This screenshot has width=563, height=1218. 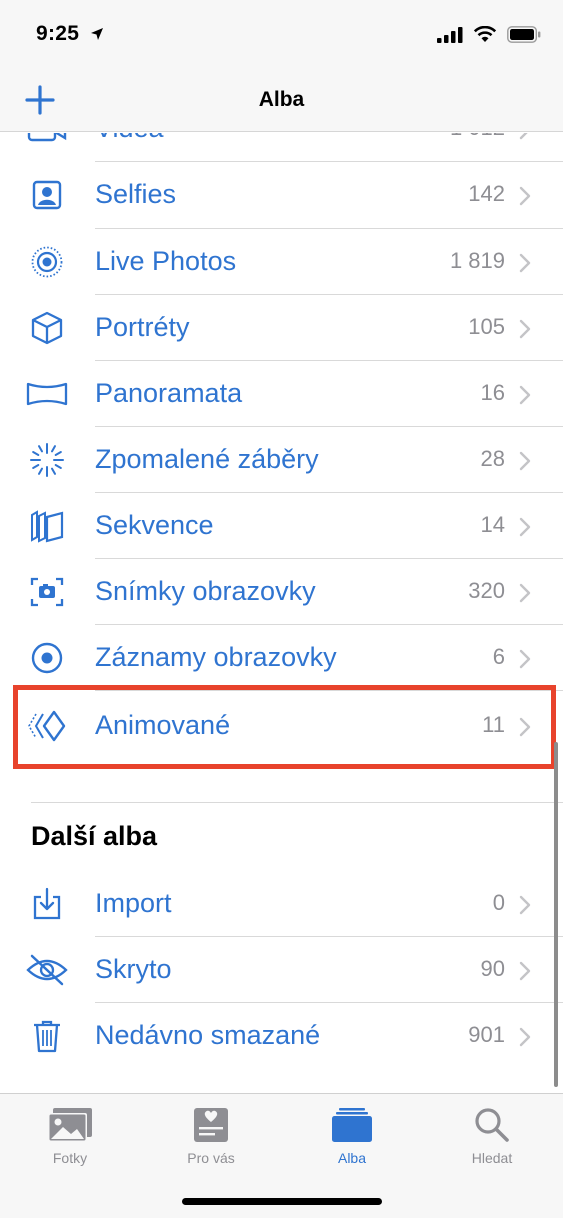 I want to click on selfie-icon, so click(x=47, y=195).